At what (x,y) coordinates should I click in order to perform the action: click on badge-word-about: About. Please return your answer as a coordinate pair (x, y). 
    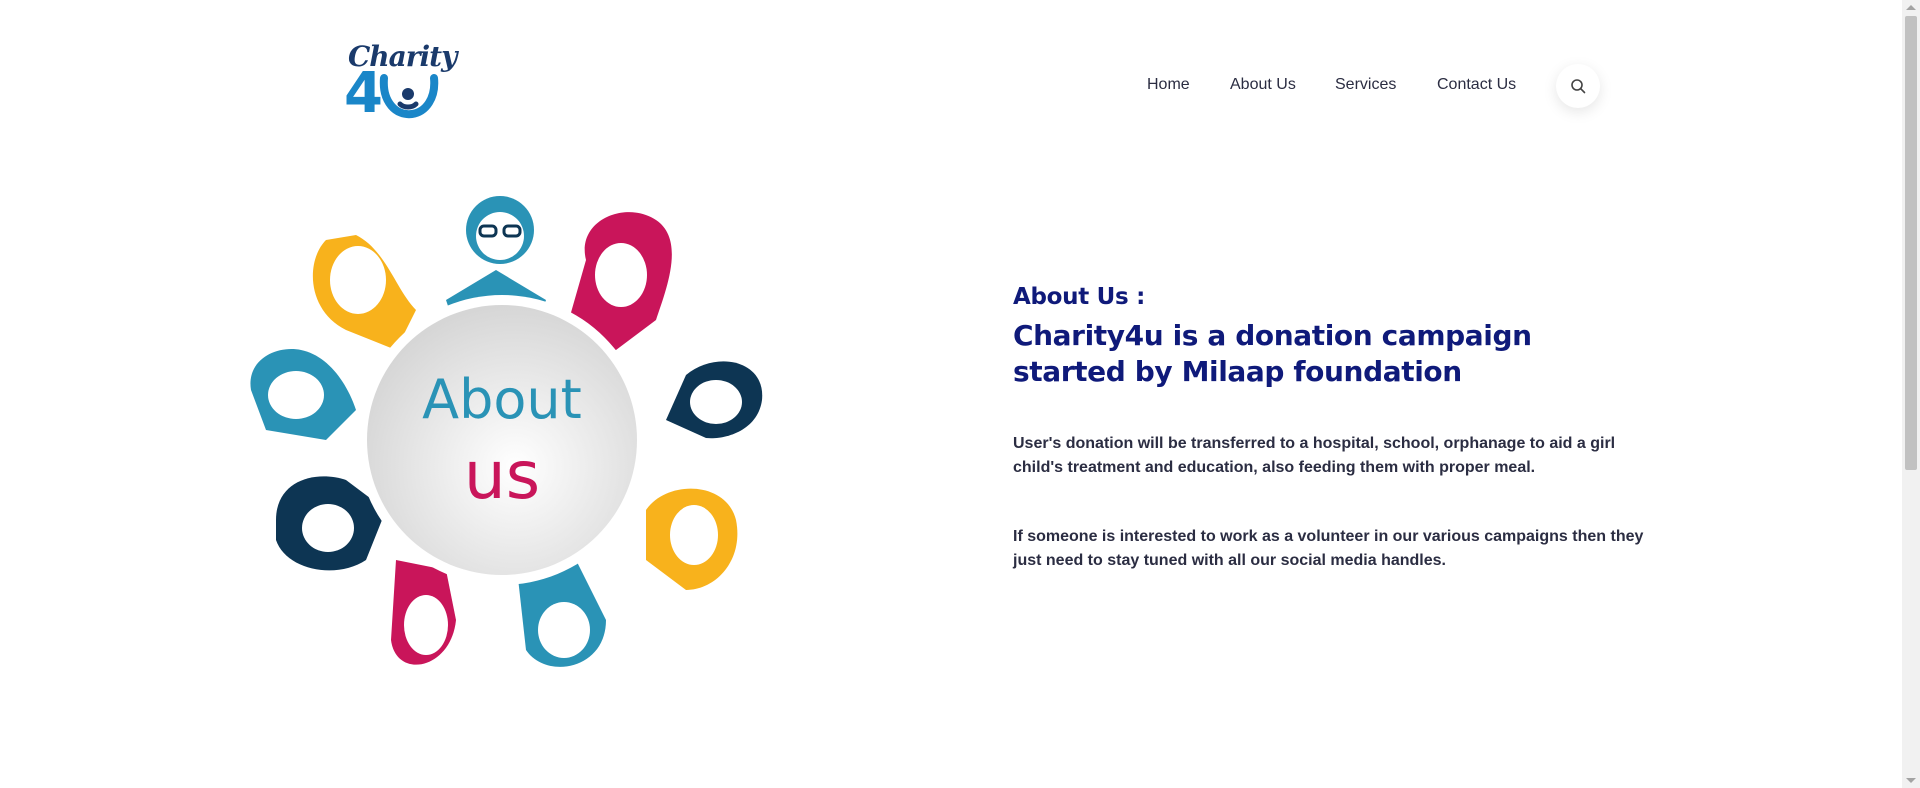
    Looking at the image, I should click on (502, 399).